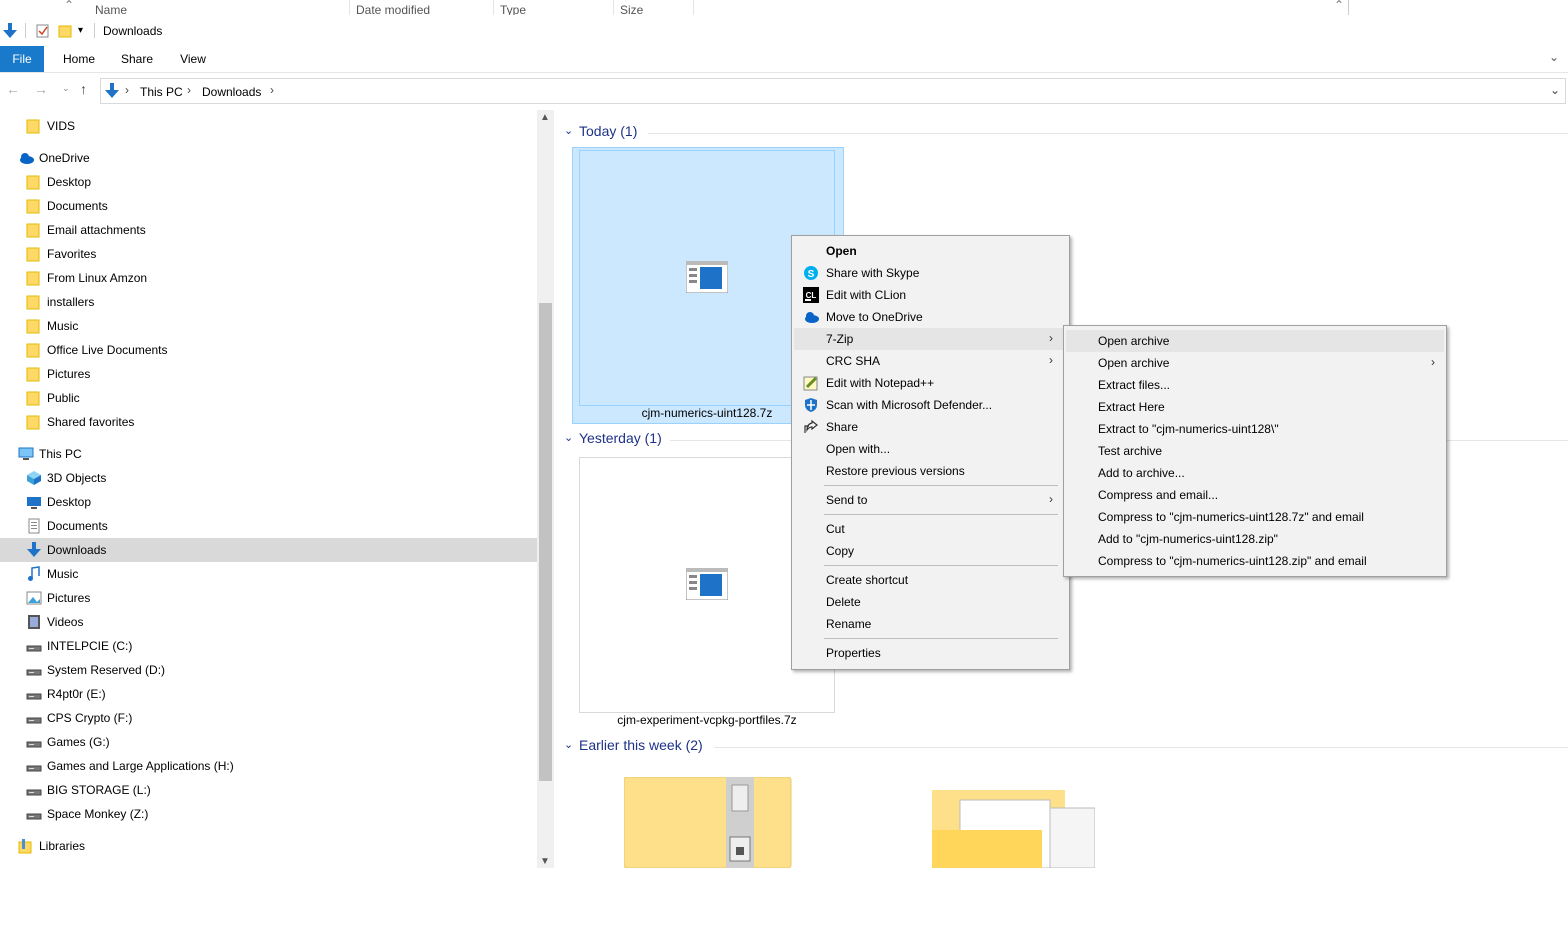 This screenshot has height=928, width=1568. Describe the element at coordinates (833, 91) in the screenshot. I see `address-bar: › This PC › Downloads › ⌄` at that location.